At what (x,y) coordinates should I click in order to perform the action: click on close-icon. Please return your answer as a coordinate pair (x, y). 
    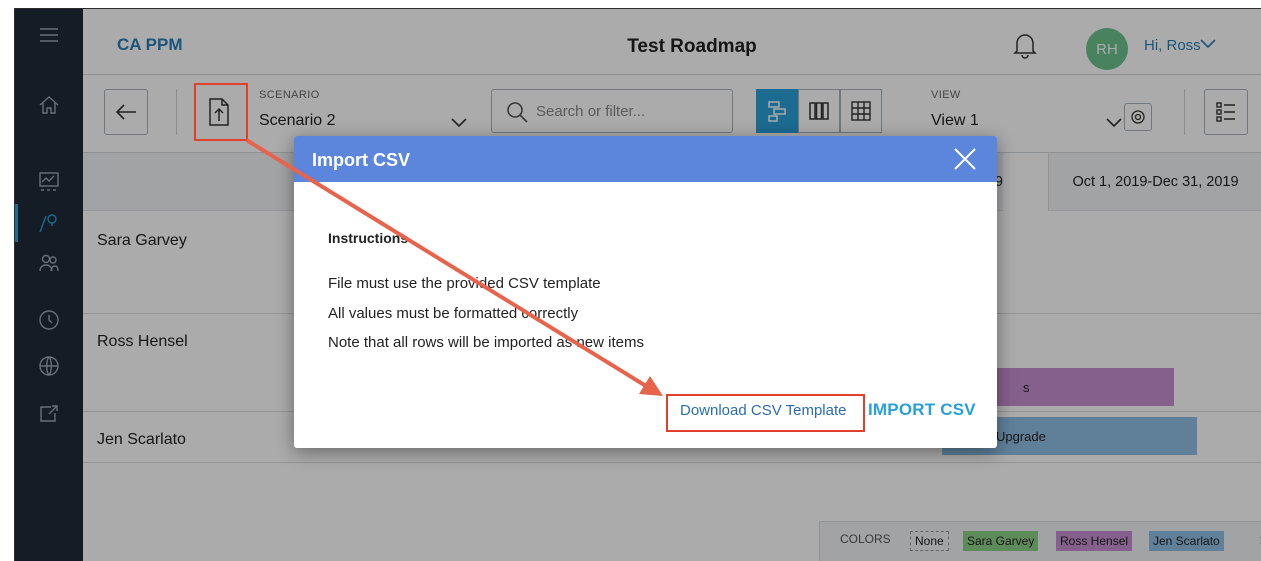
    Looking at the image, I should click on (965, 159).